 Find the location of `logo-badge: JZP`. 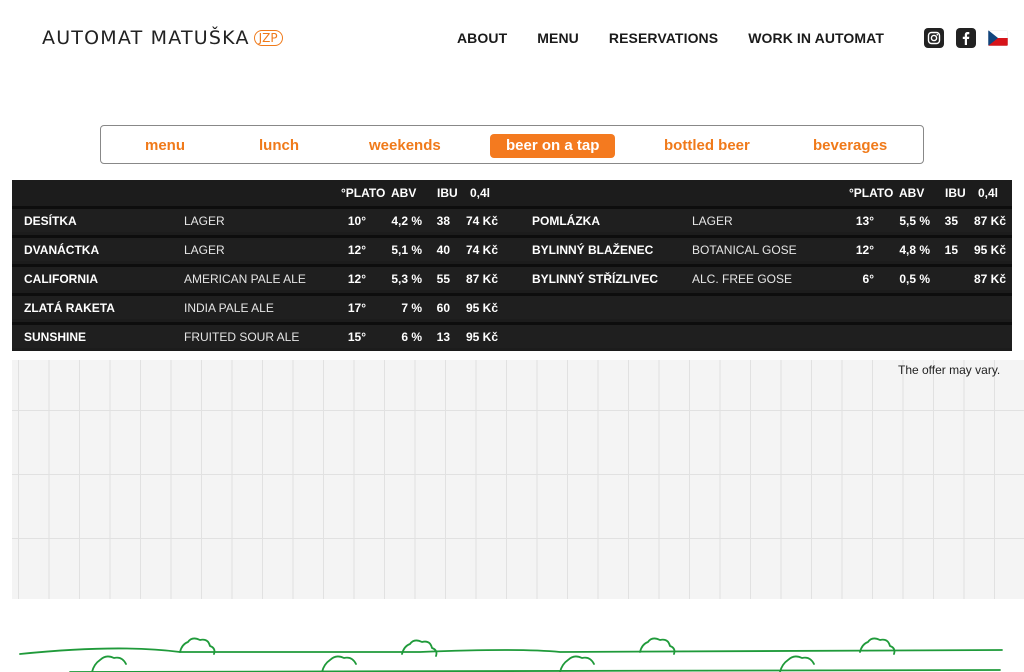

logo-badge: JZP is located at coordinates (268, 38).